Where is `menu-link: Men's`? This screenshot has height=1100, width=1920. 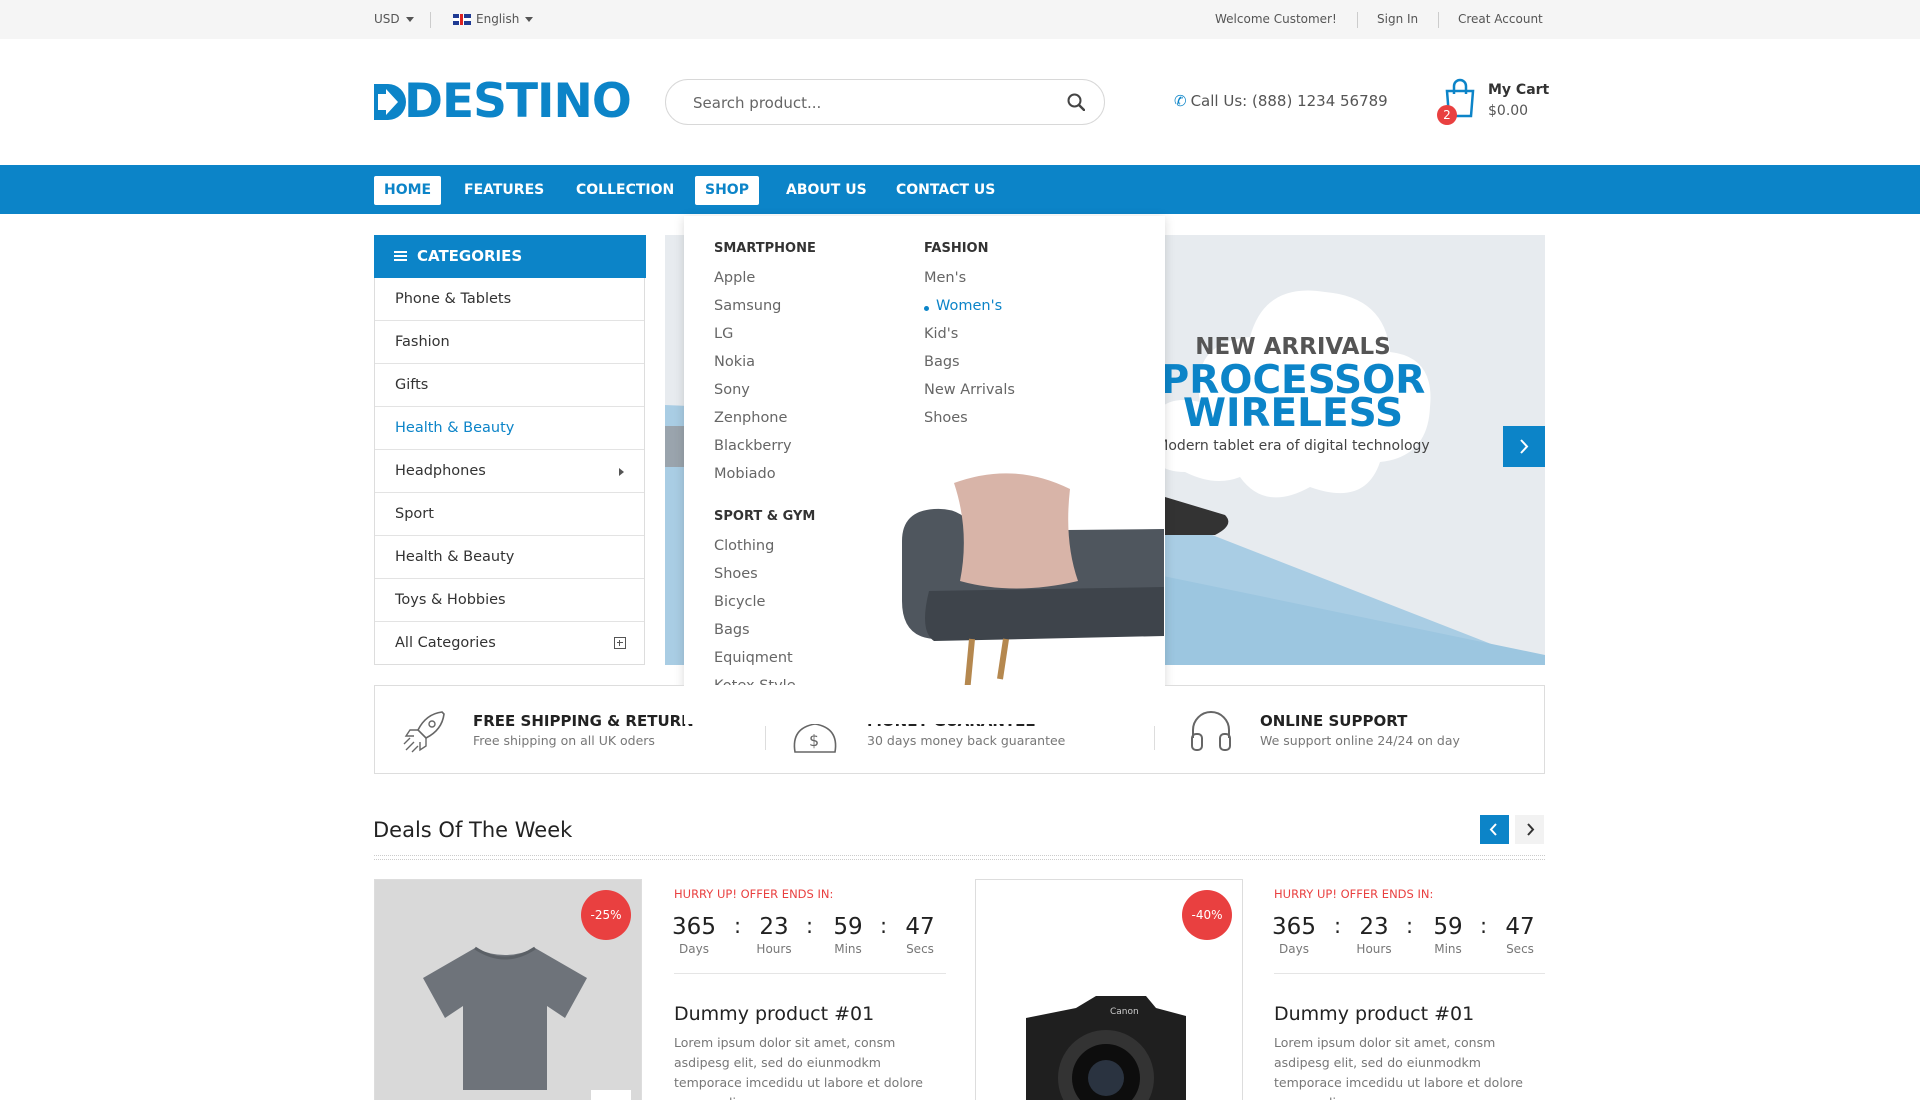
menu-link: Men's is located at coordinates (945, 278).